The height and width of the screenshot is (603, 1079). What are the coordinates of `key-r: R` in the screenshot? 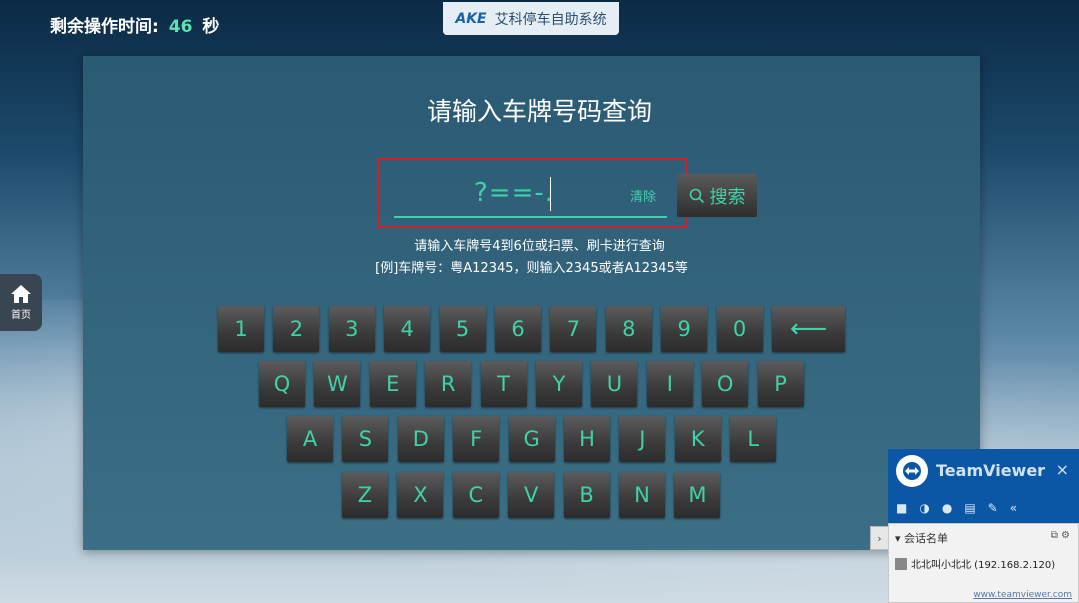 It's located at (448, 384).